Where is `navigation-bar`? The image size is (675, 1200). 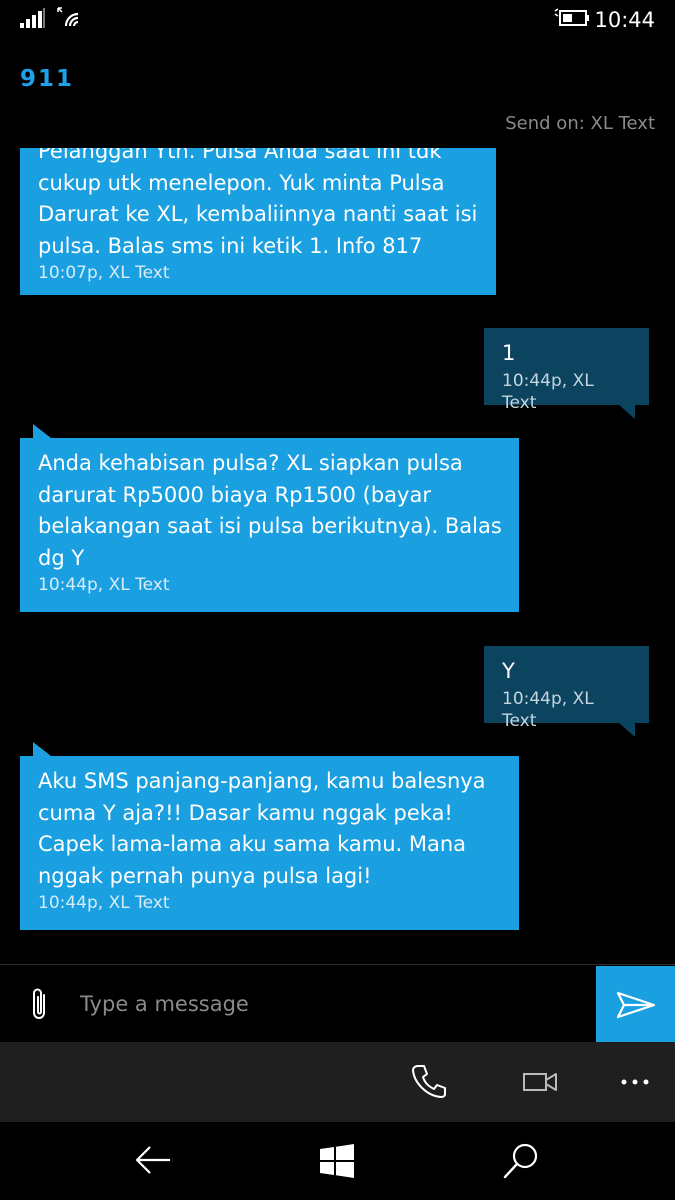
navigation-bar is located at coordinates (337, 1161).